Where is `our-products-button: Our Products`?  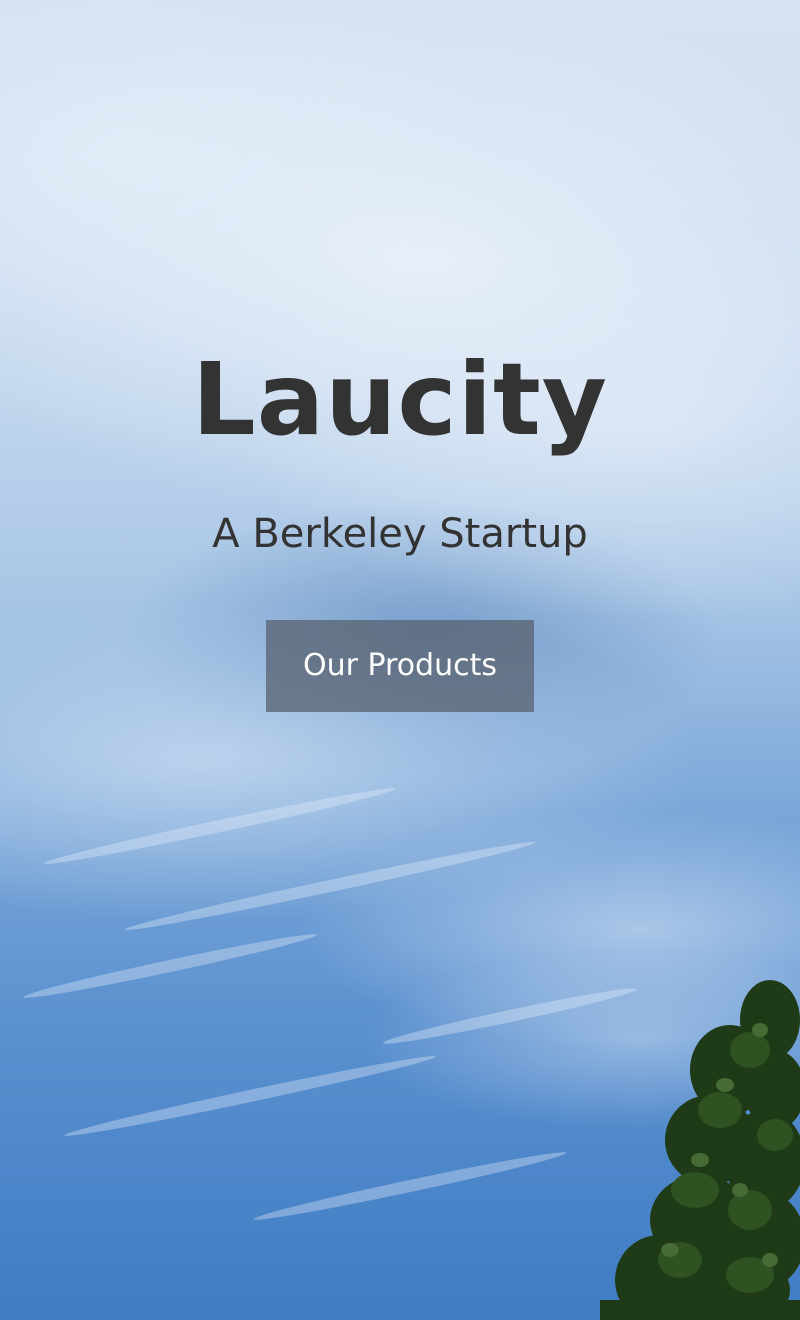 our-products-button: Our Products is located at coordinates (400, 666).